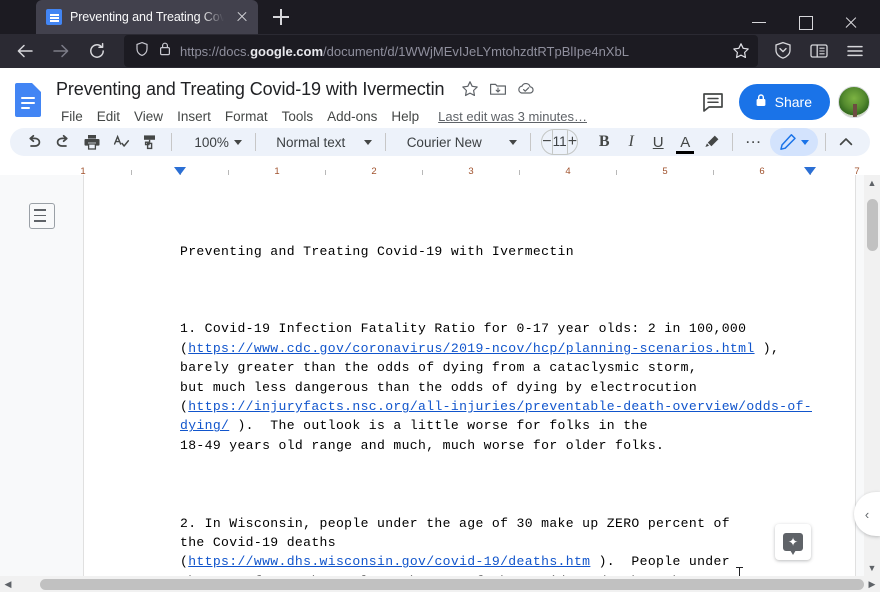  What do you see at coordinates (28, 100) in the screenshot?
I see `google-docs-logo-icon` at bounding box center [28, 100].